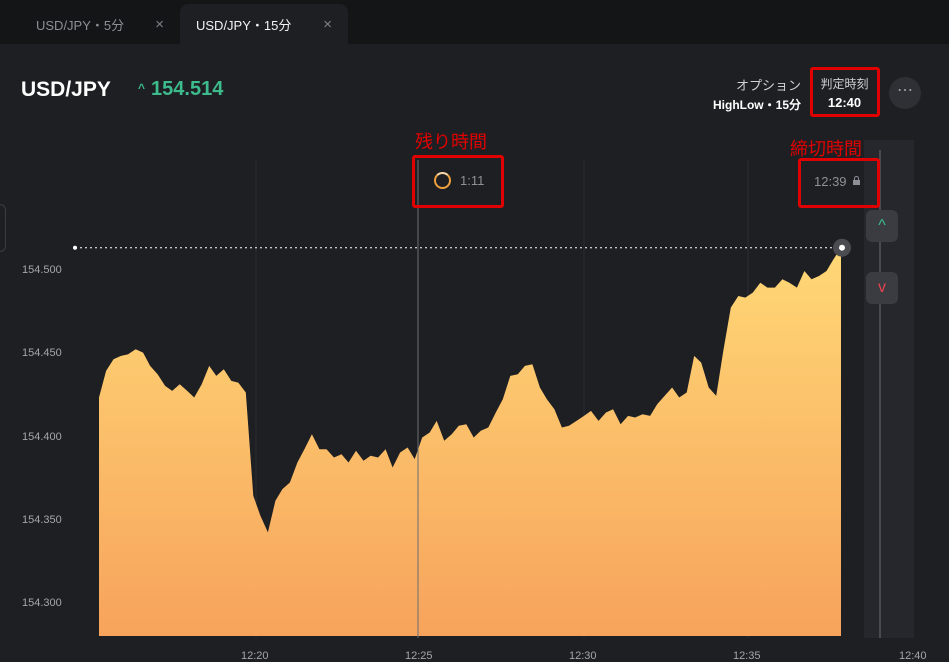  Describe the element at coordinates (419, 656) in the screenshot. I see `x-axis-tick-label: 12:25` at that location.